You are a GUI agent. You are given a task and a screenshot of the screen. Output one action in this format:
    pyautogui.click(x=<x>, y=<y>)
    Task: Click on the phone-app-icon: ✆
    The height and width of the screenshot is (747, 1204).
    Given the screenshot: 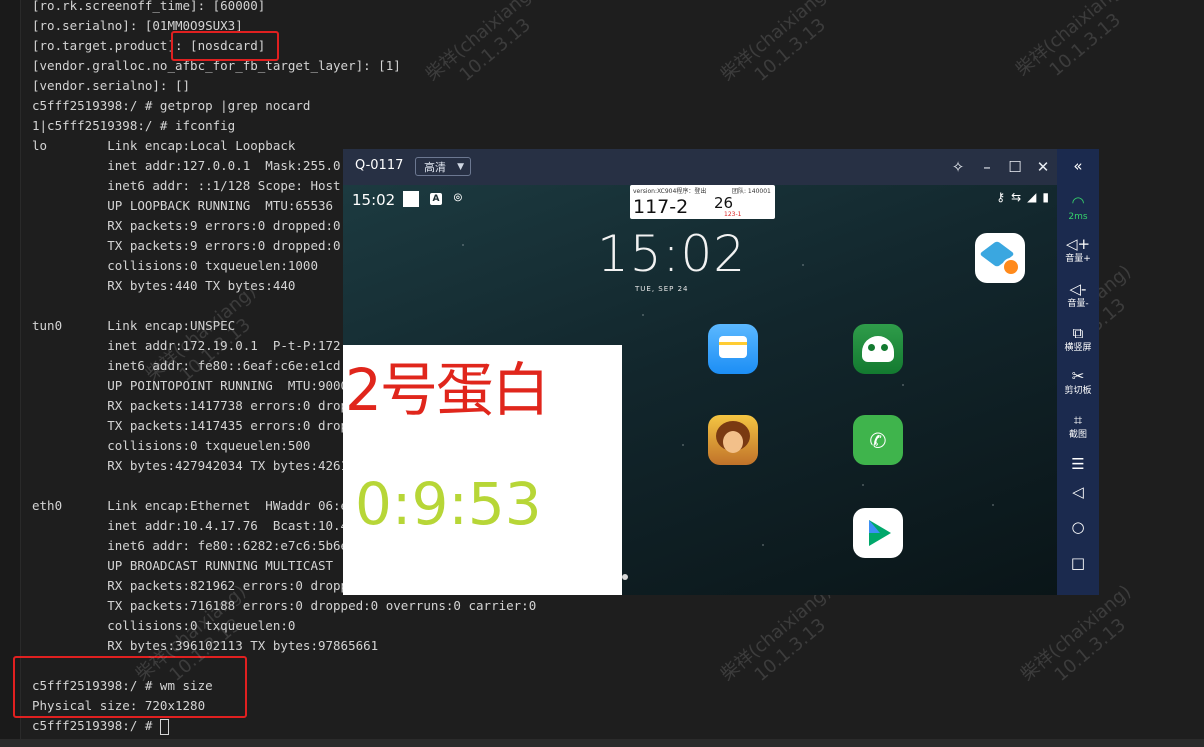 What is the action you would take?
    pyautogui.click(x=878, y=440)
    